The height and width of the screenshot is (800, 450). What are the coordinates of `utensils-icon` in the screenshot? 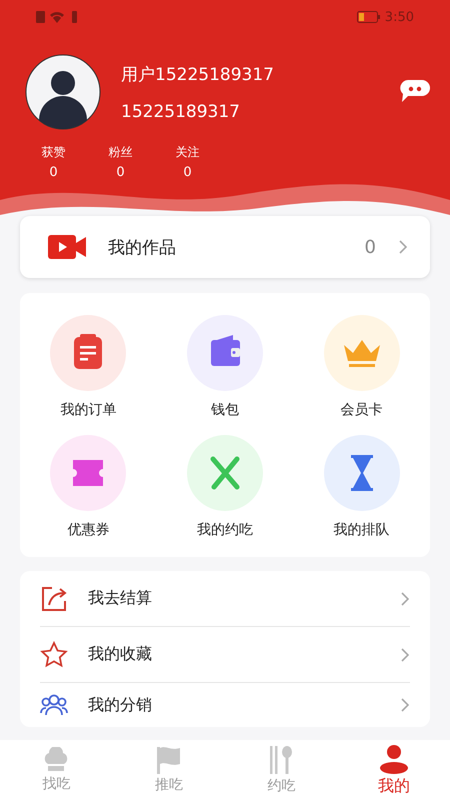 It's located at (281, 760).